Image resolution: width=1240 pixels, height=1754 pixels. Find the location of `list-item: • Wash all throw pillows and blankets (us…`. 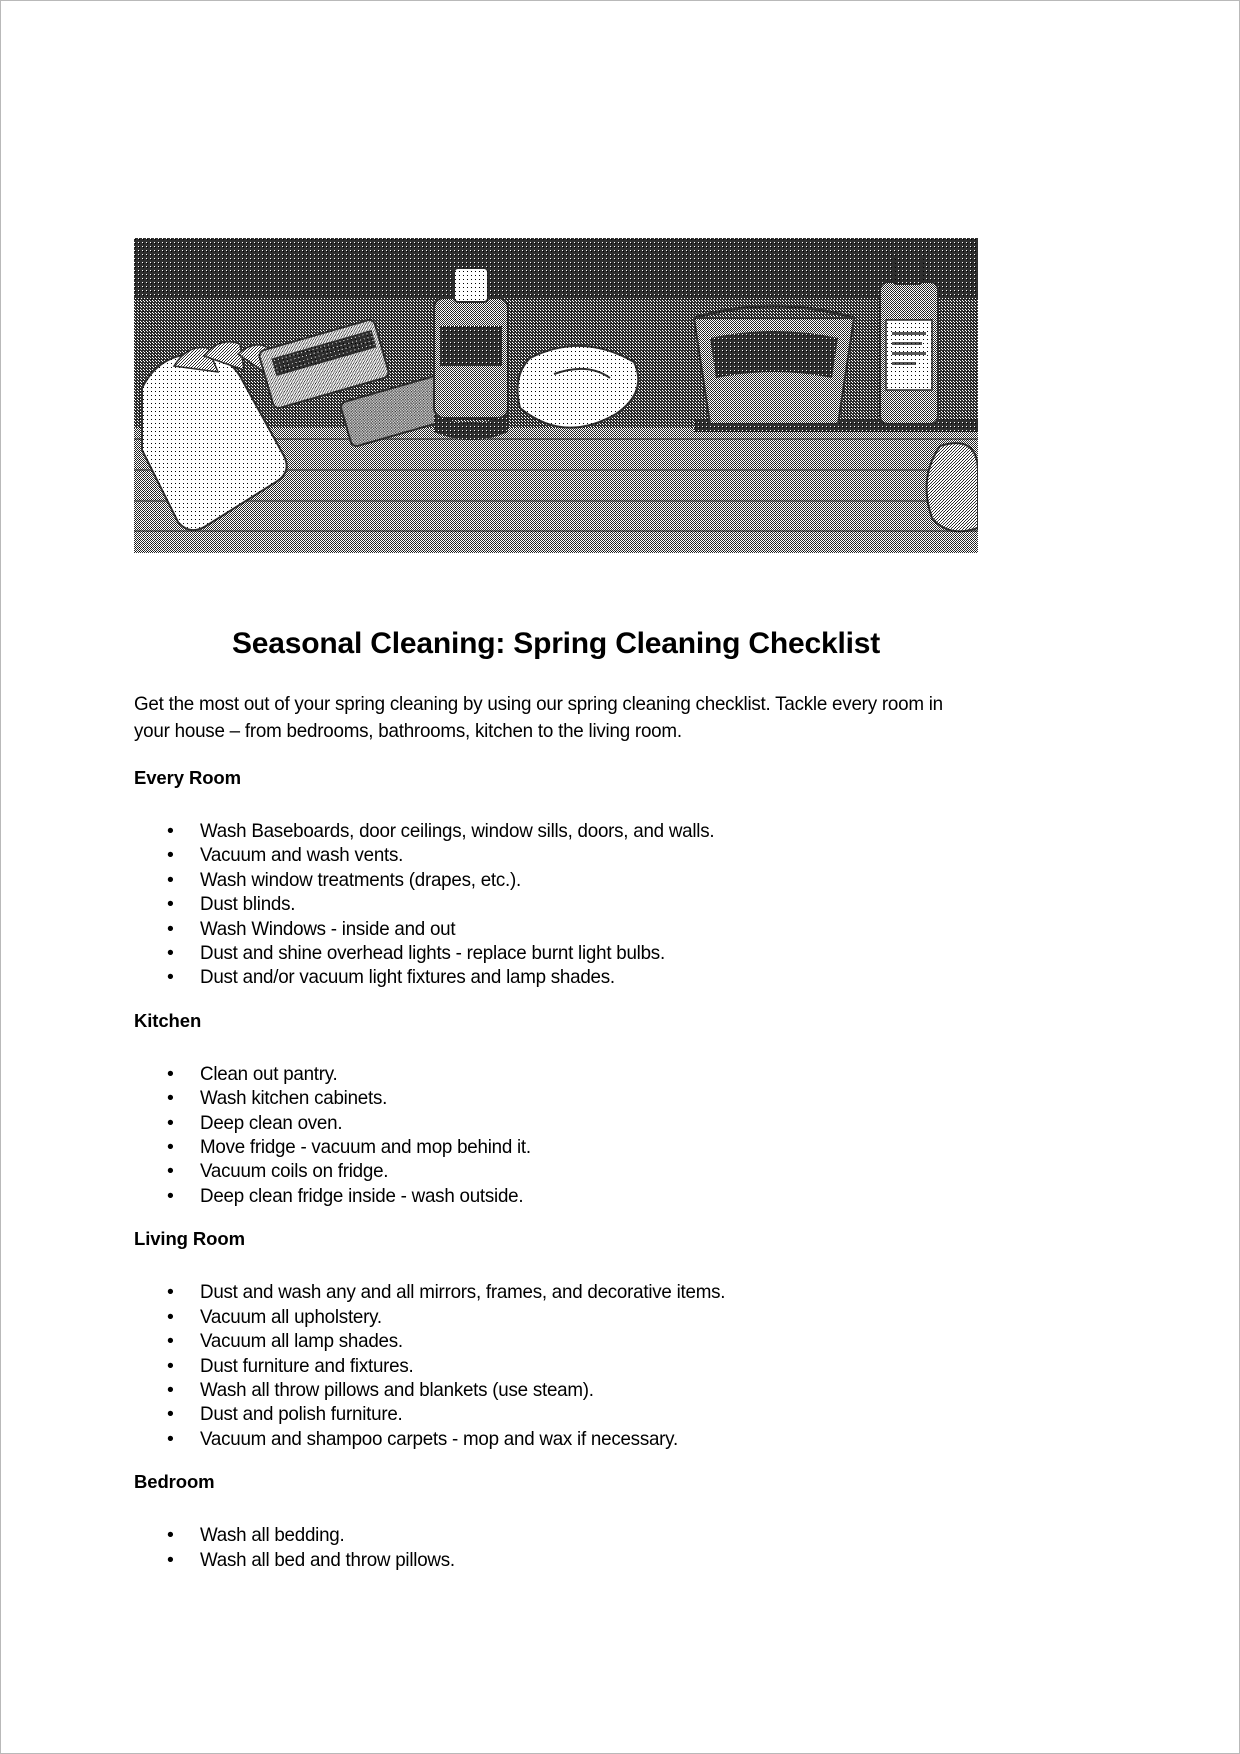

list-item: • Wash all throw pillows and blankets (us… is located at coordinates (560, 1390).